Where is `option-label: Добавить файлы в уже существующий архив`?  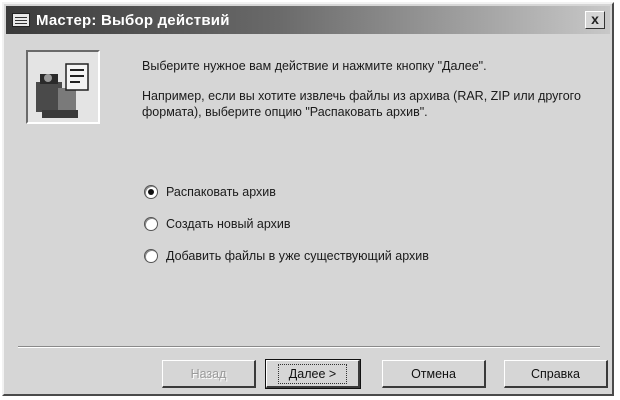 option-label: Добавить файлы в уже существующий архив is located at coordinates (297, 256).